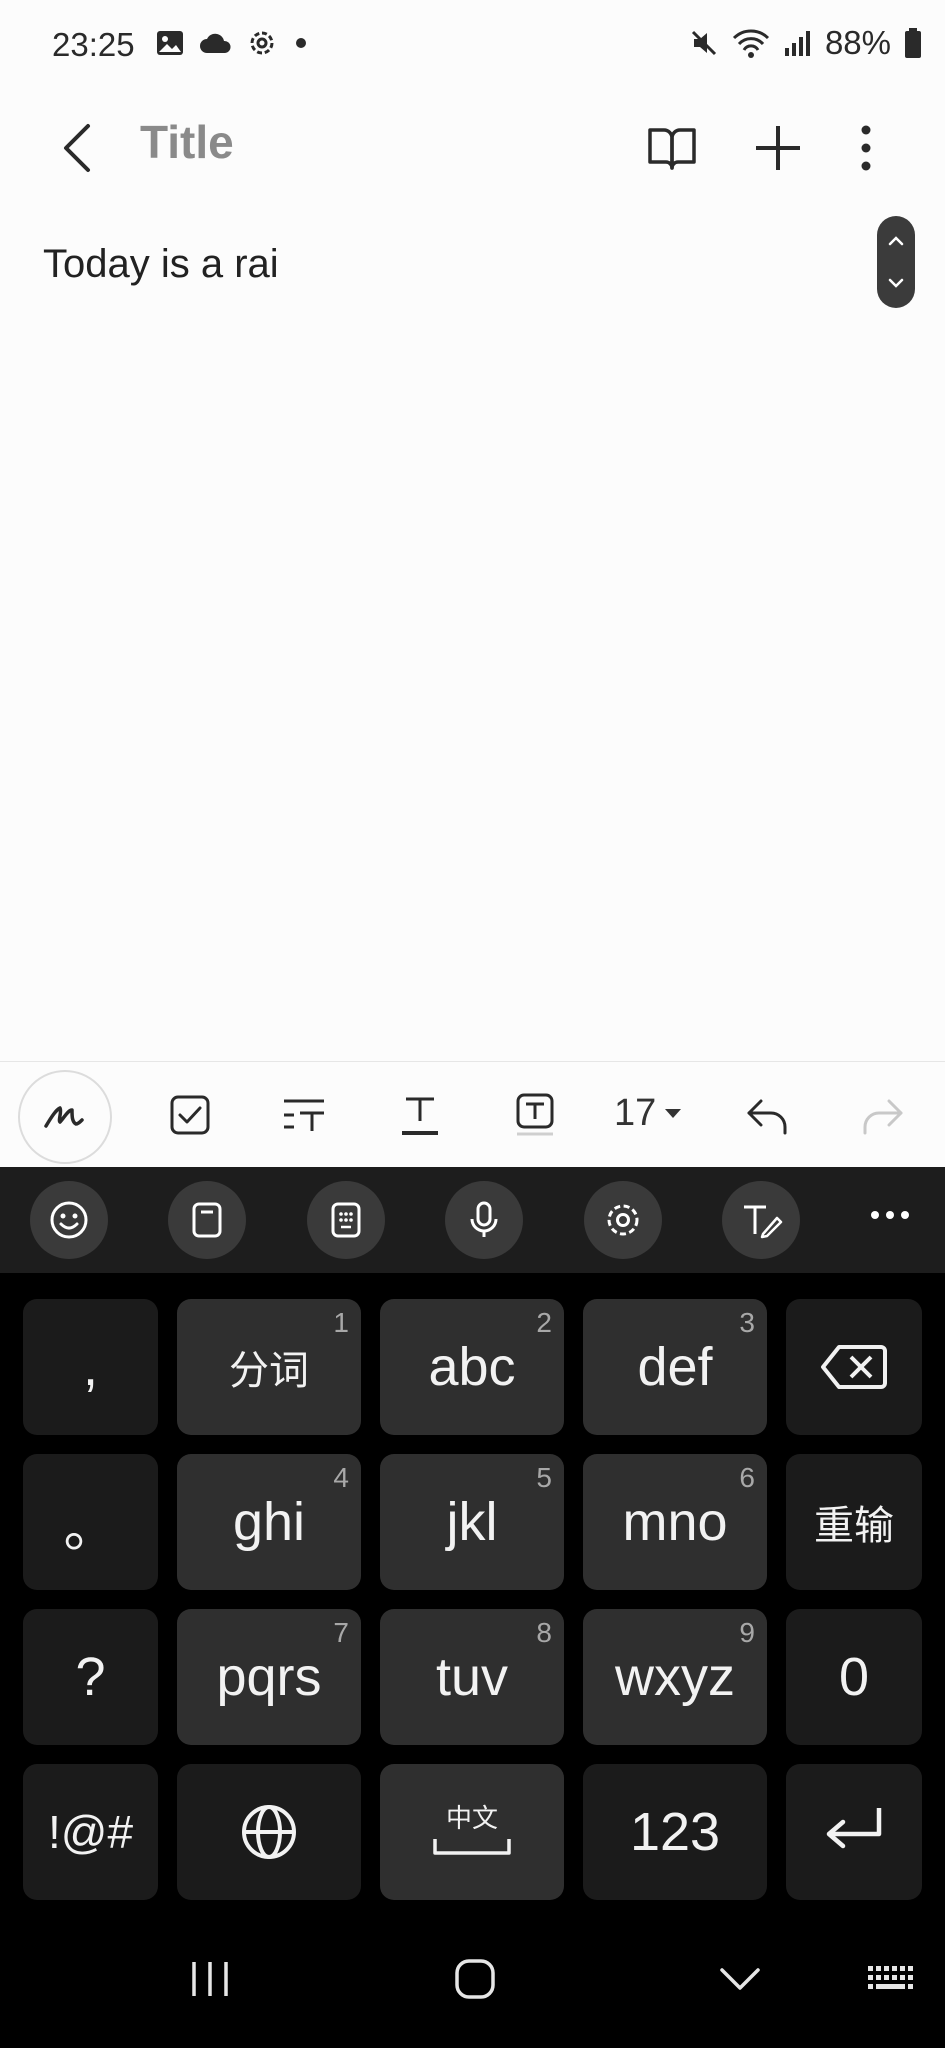  I want to click on underline-text-icon, so click(420, 1116).